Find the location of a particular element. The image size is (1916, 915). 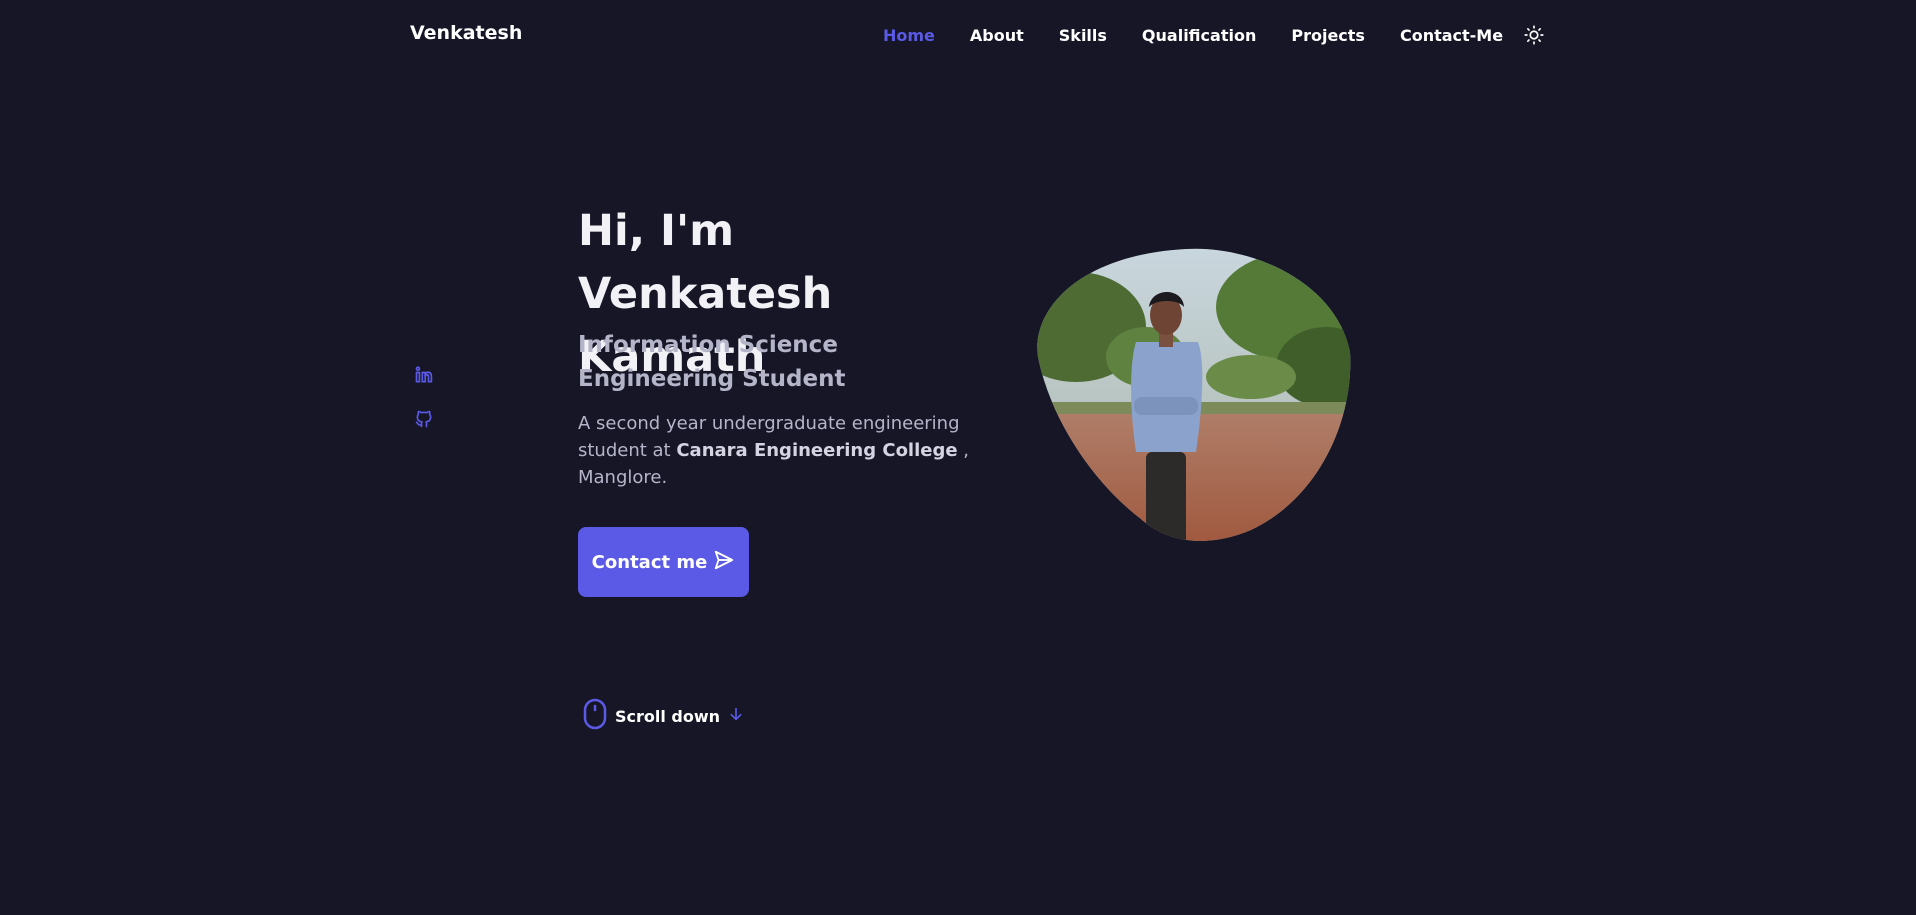

profile-photo is located at coordinates (1194, 394).